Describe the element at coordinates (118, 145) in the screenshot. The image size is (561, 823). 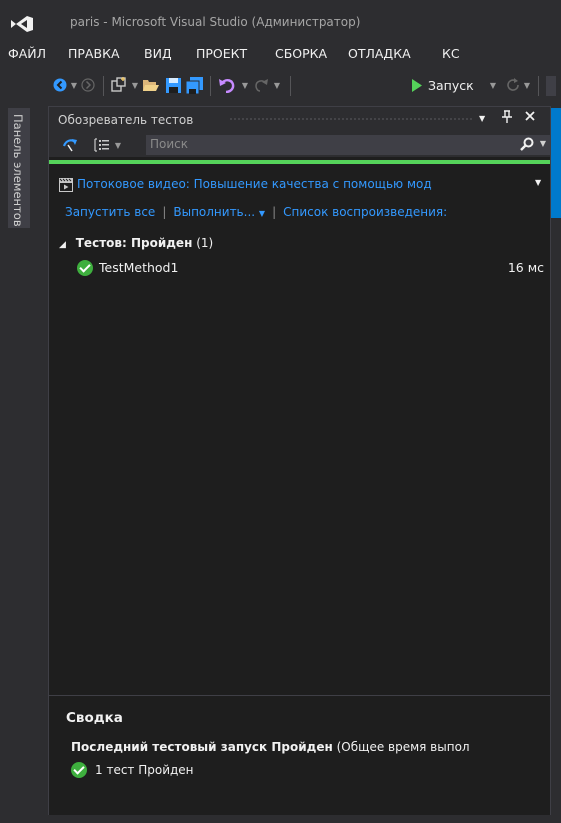
I see `group-by-dropdown-icon: ▼` at that location.